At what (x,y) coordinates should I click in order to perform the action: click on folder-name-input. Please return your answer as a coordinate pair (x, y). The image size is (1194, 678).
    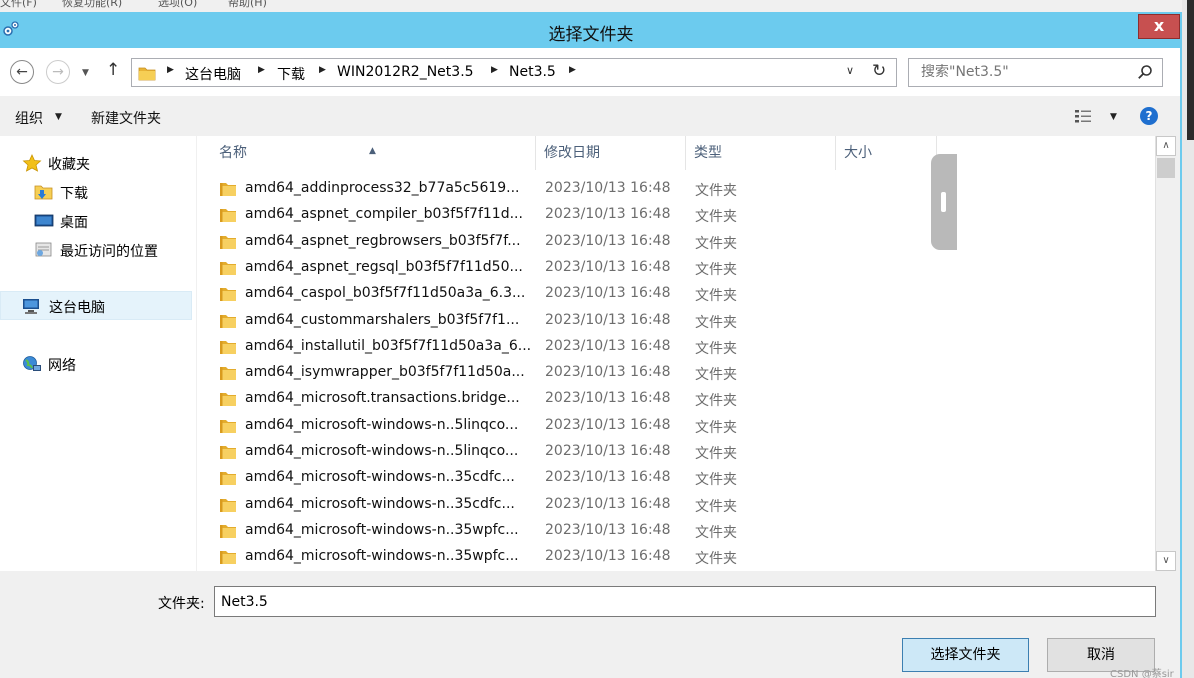
    Looking at the image, I should click on (685, 601).